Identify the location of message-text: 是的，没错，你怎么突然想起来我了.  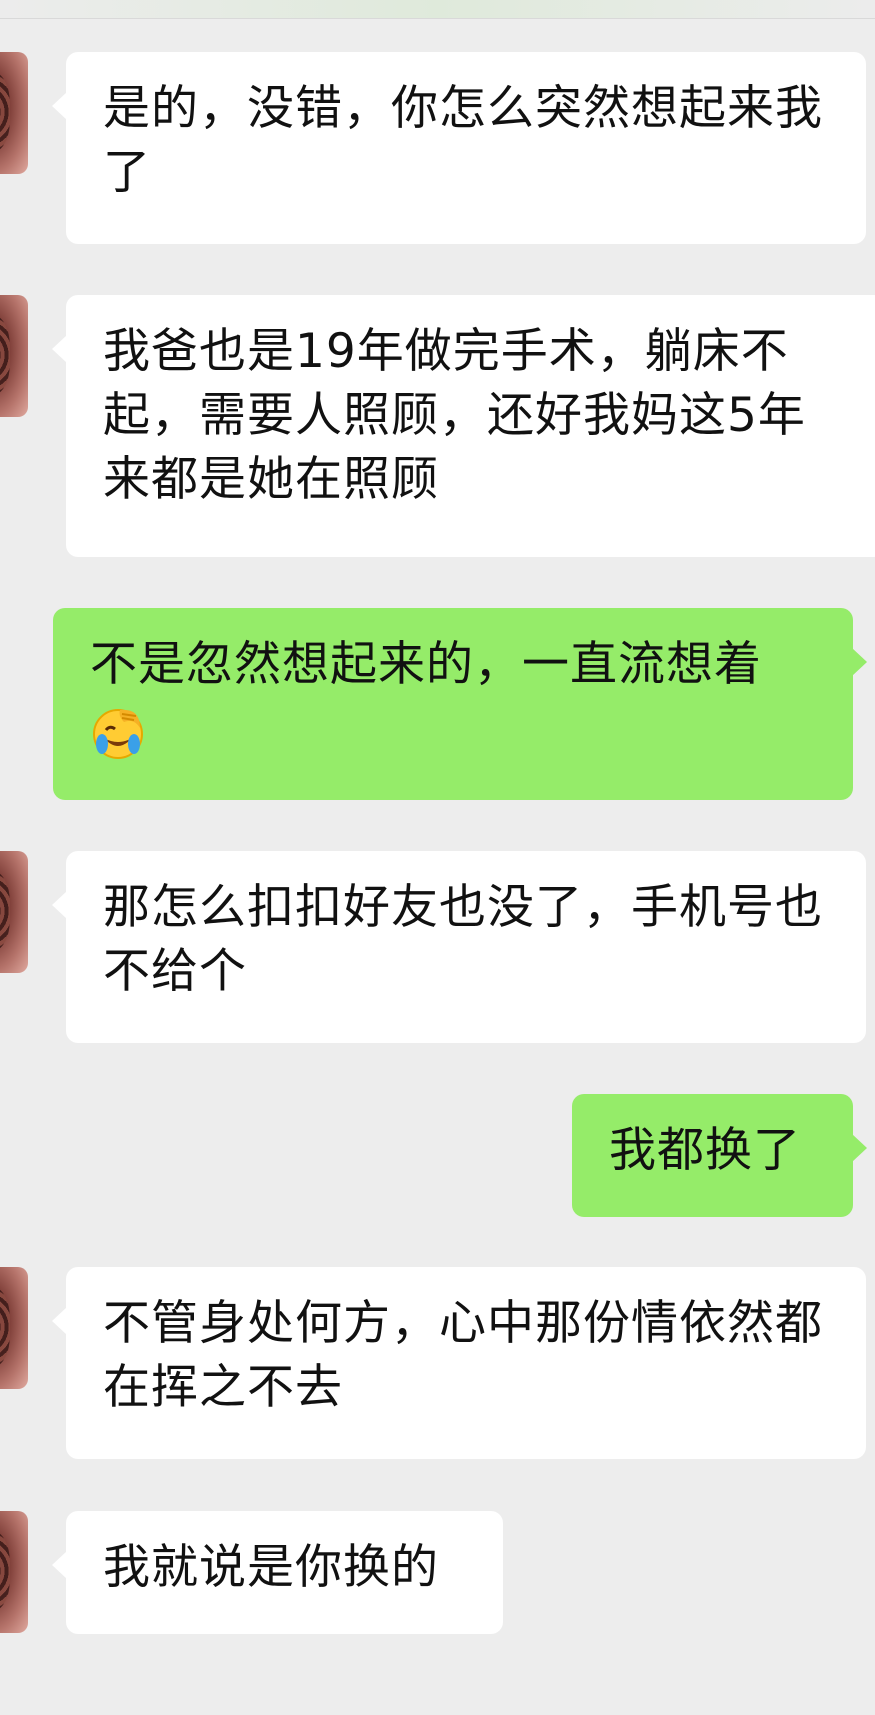
(463, 140).